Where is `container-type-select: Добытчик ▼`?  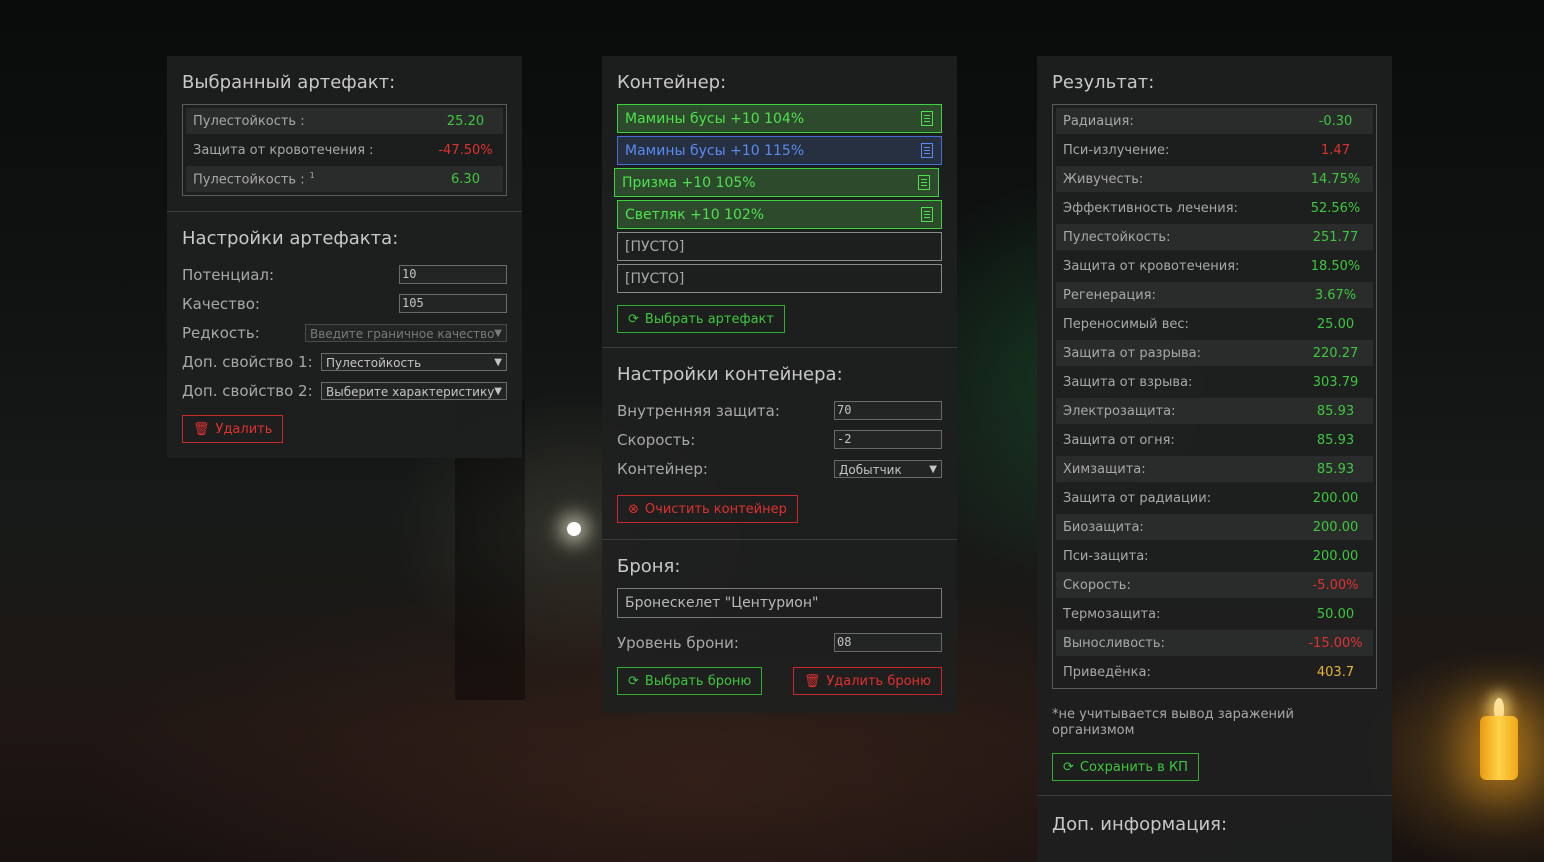
container-type-select: Добытчик ▼ is located at coordinates (888, 468).